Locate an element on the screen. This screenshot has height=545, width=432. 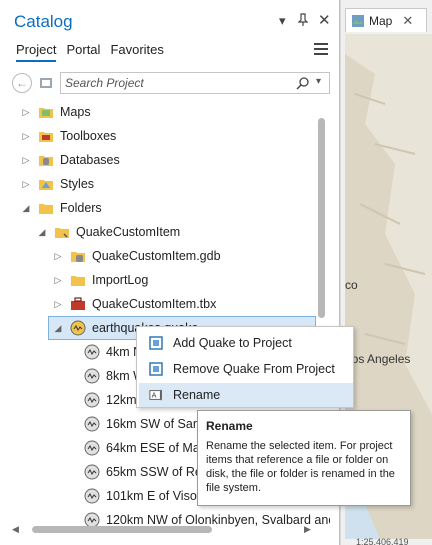
project-home-icon is located at coordinates (46, 83).